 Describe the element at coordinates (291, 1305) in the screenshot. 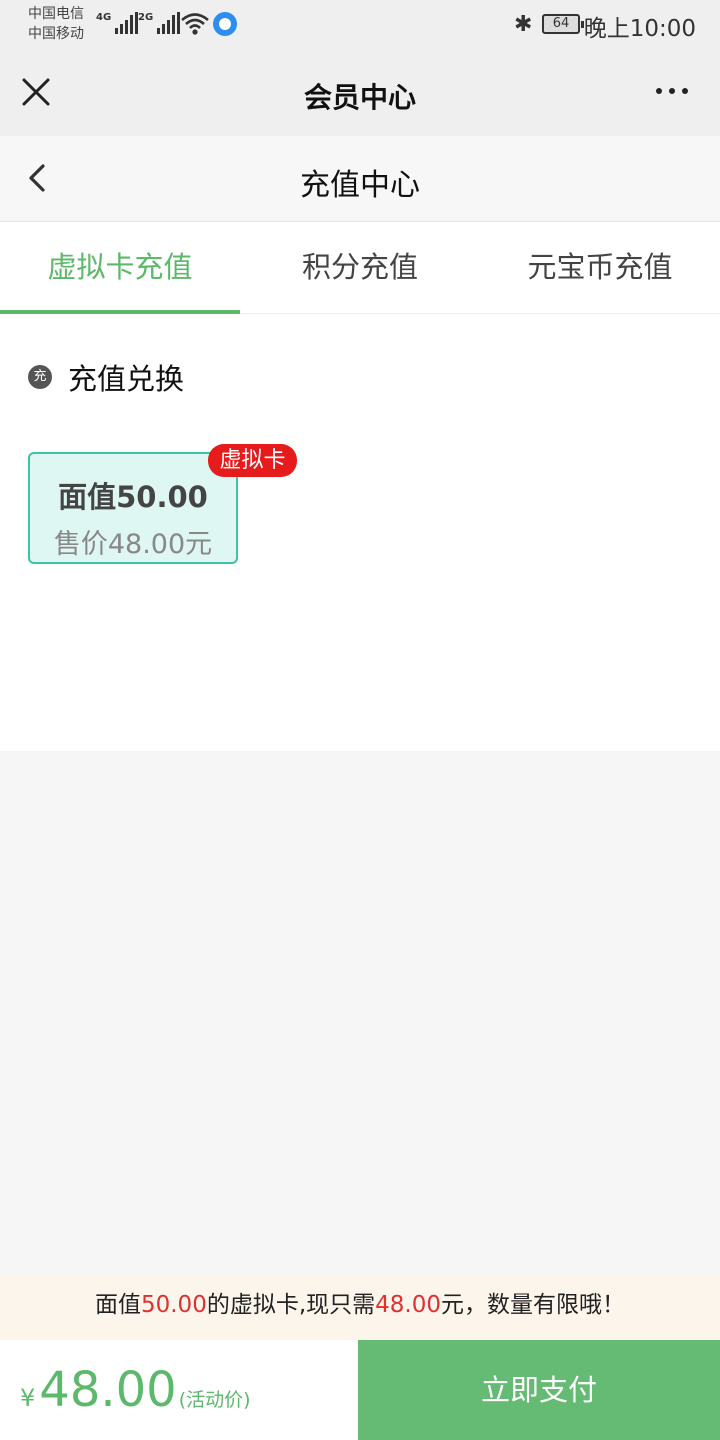

I see `promo-middle: 的虚拟卡,现只需` at that location.